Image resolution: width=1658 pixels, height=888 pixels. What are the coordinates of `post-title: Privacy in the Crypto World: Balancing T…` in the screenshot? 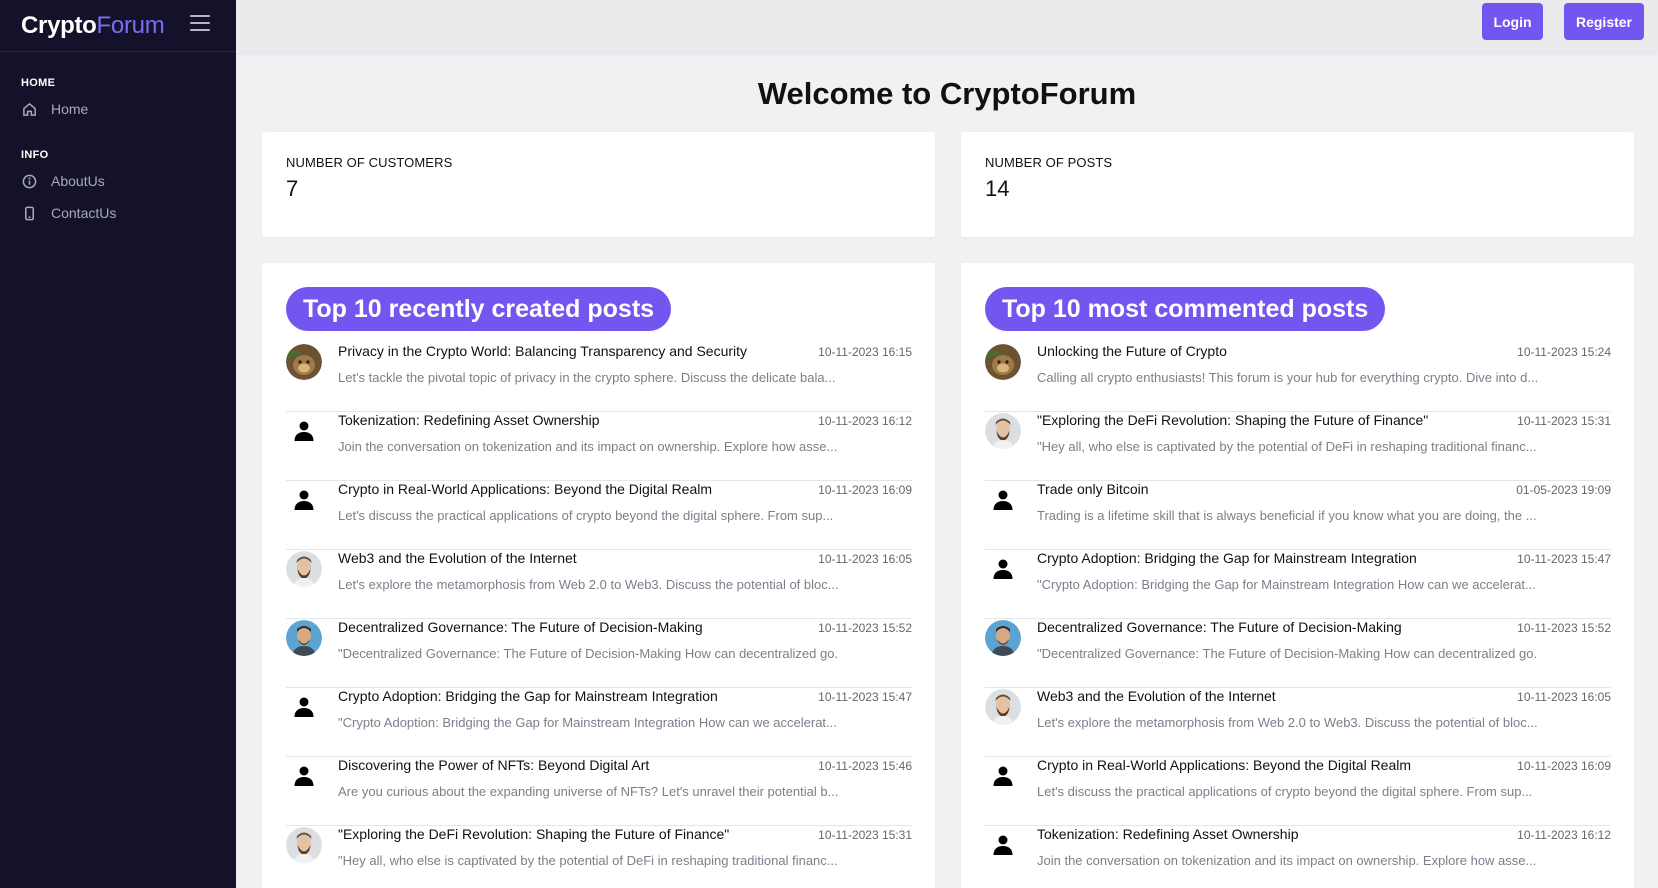 It's located at (565, 351).